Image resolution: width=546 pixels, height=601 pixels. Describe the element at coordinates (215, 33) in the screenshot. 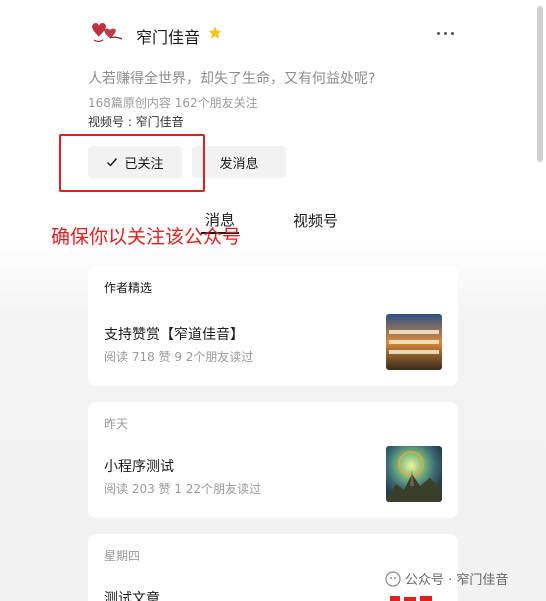

I see `star-icon` at that location.